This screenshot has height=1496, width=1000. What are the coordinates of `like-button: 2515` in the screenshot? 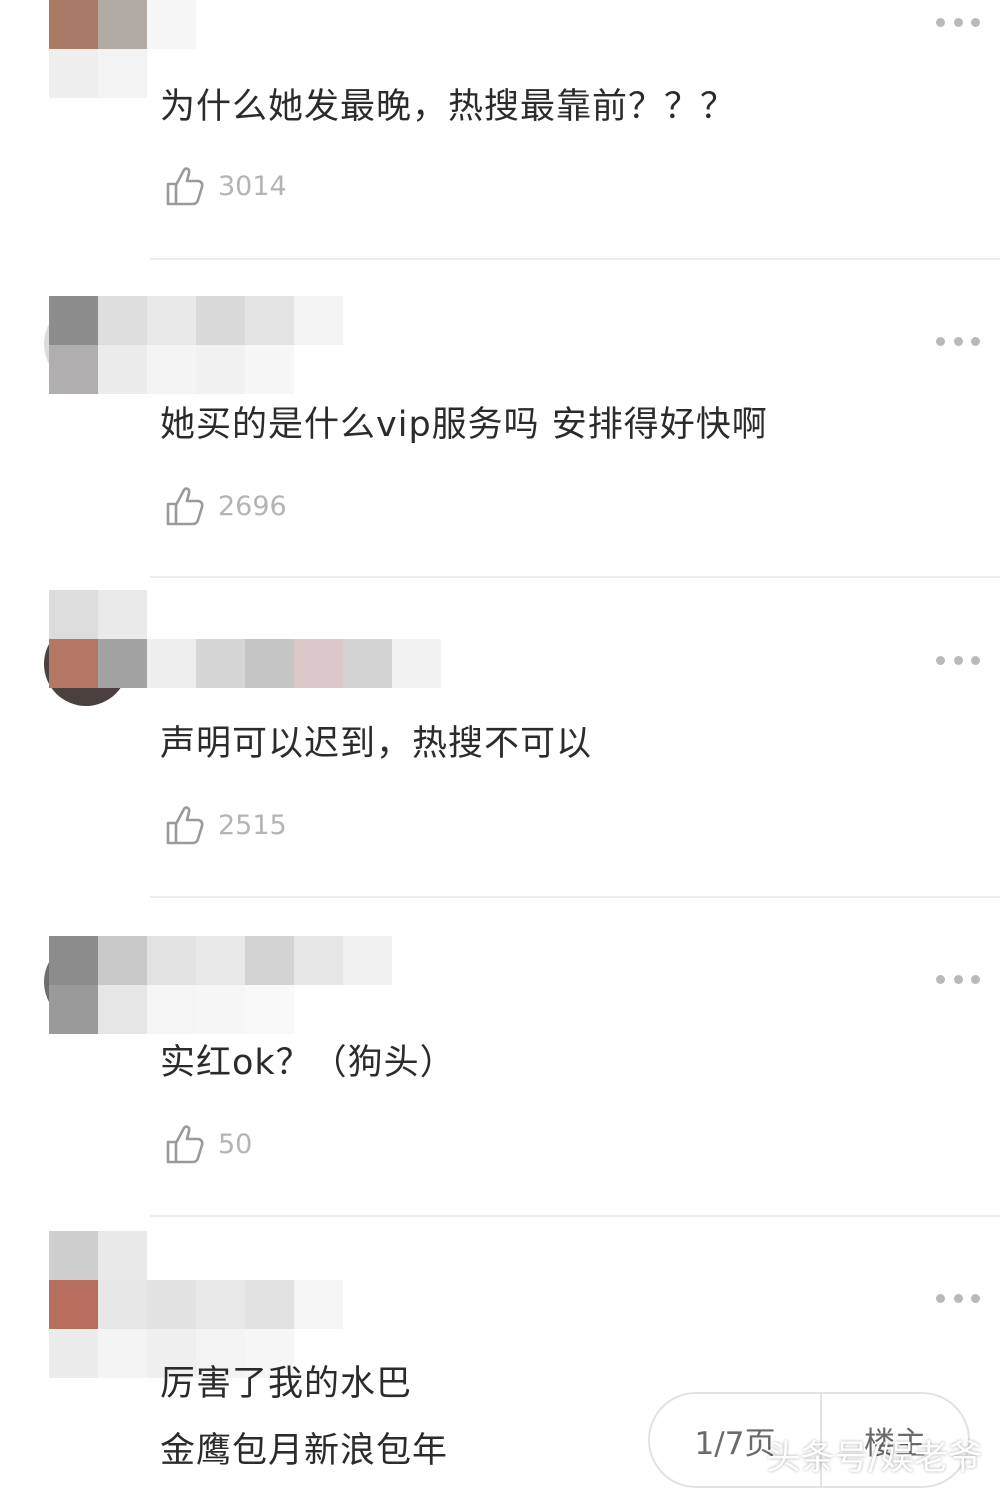 It's located at (224, 825).